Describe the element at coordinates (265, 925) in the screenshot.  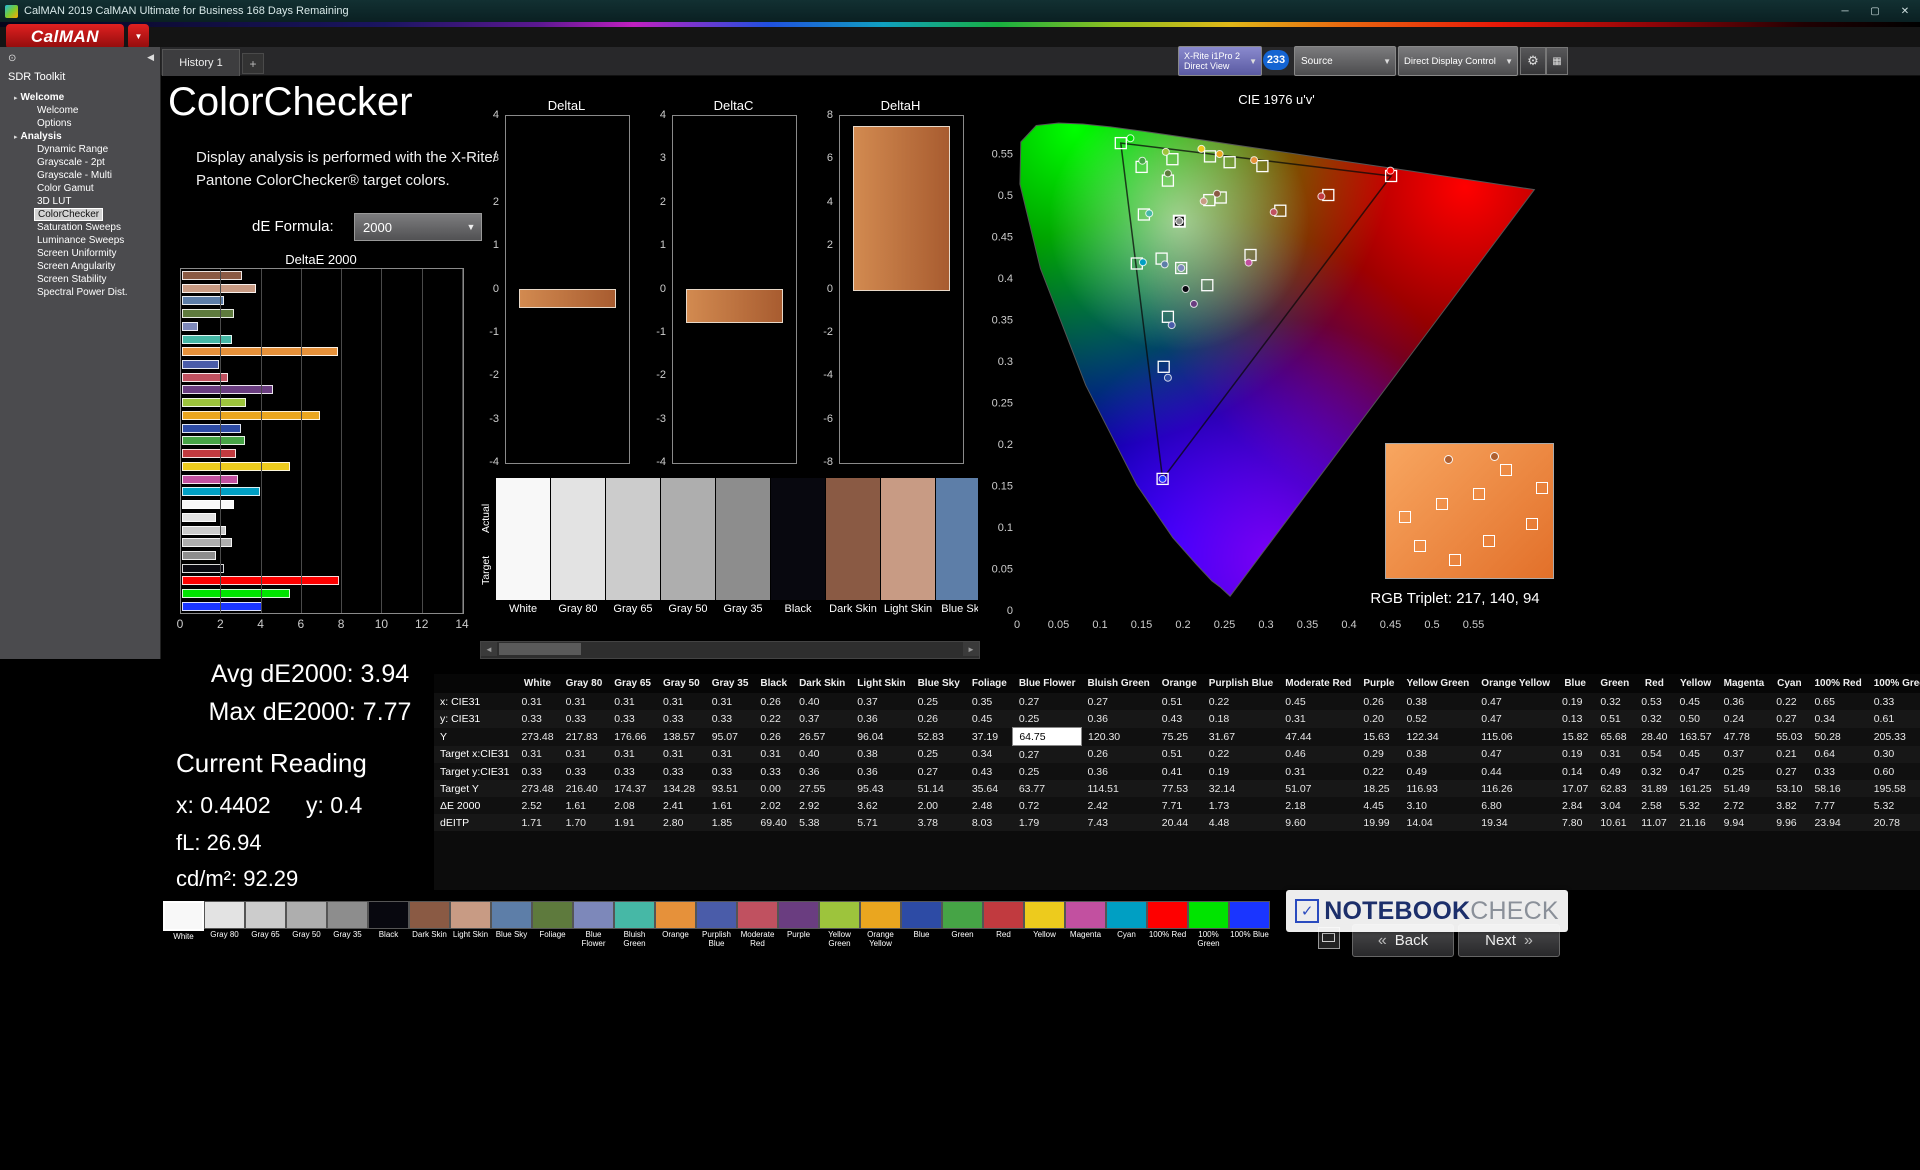
I see `patch-button-gray-65: Gray 65` at that location.